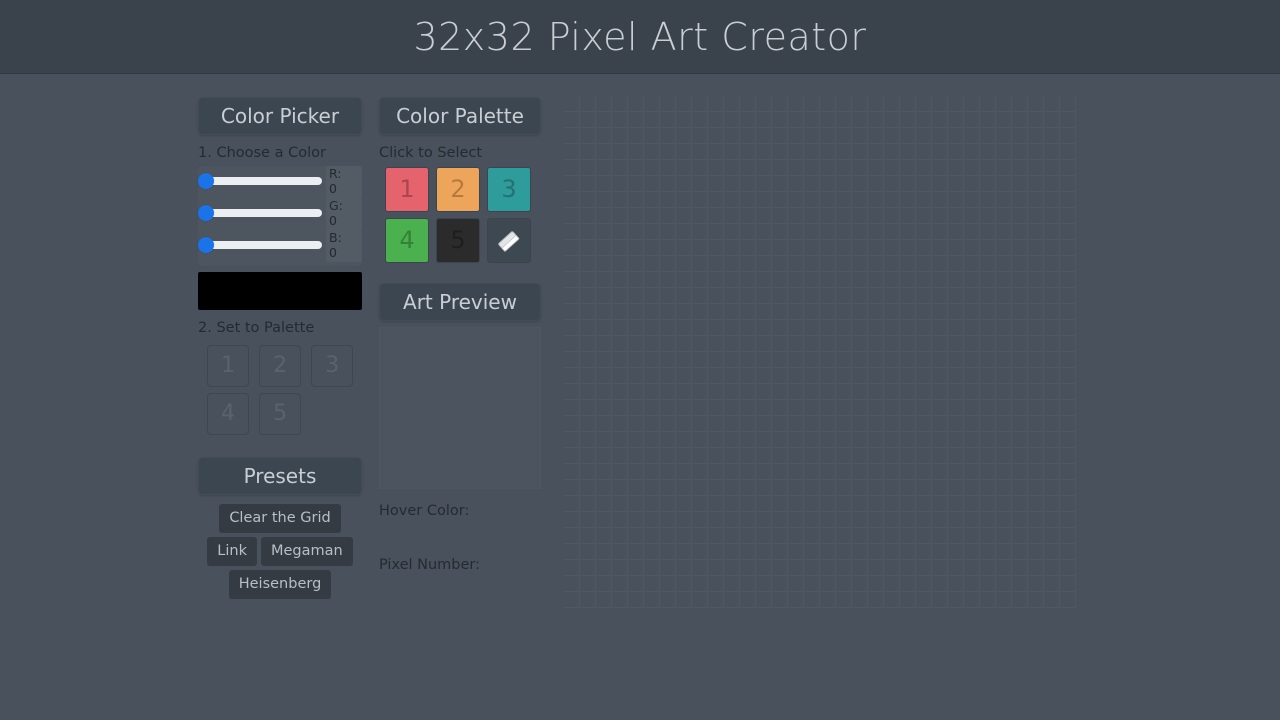 Image resolution: width=1280 pixels, height=720 pixels. Describe the element at coordinates (280, 414) in the screenshot. I see `set-palette-slot-5-button: 5` at that location.